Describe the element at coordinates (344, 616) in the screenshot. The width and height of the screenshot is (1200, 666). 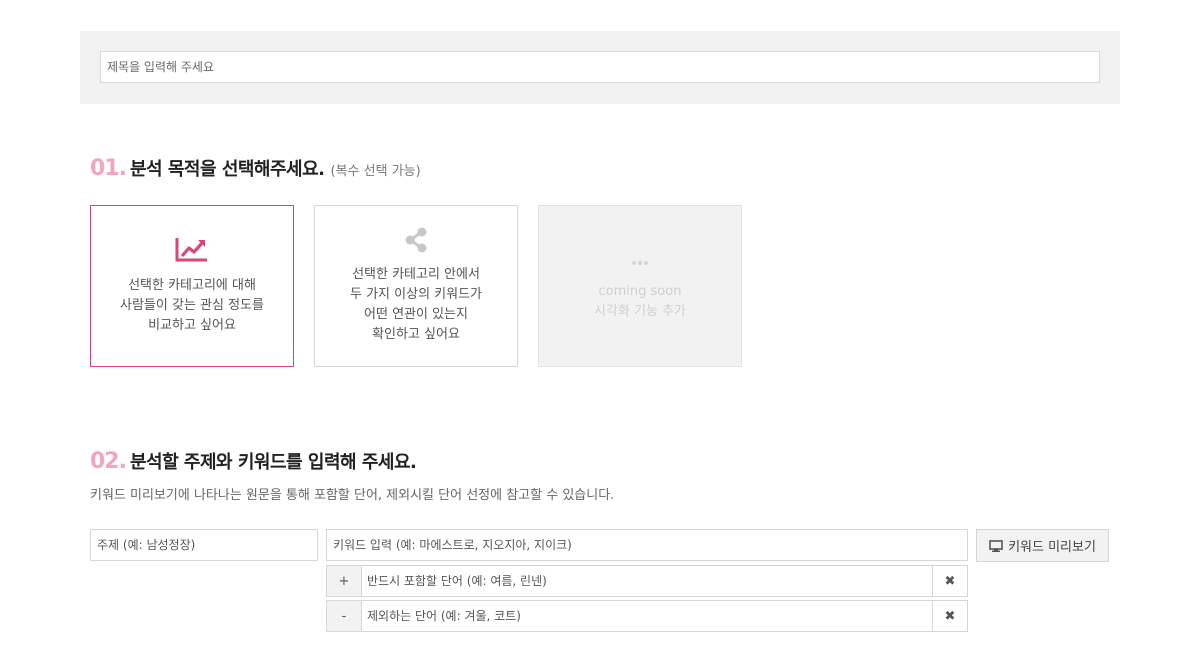
I see `exclude-sign-button: -` at that location.